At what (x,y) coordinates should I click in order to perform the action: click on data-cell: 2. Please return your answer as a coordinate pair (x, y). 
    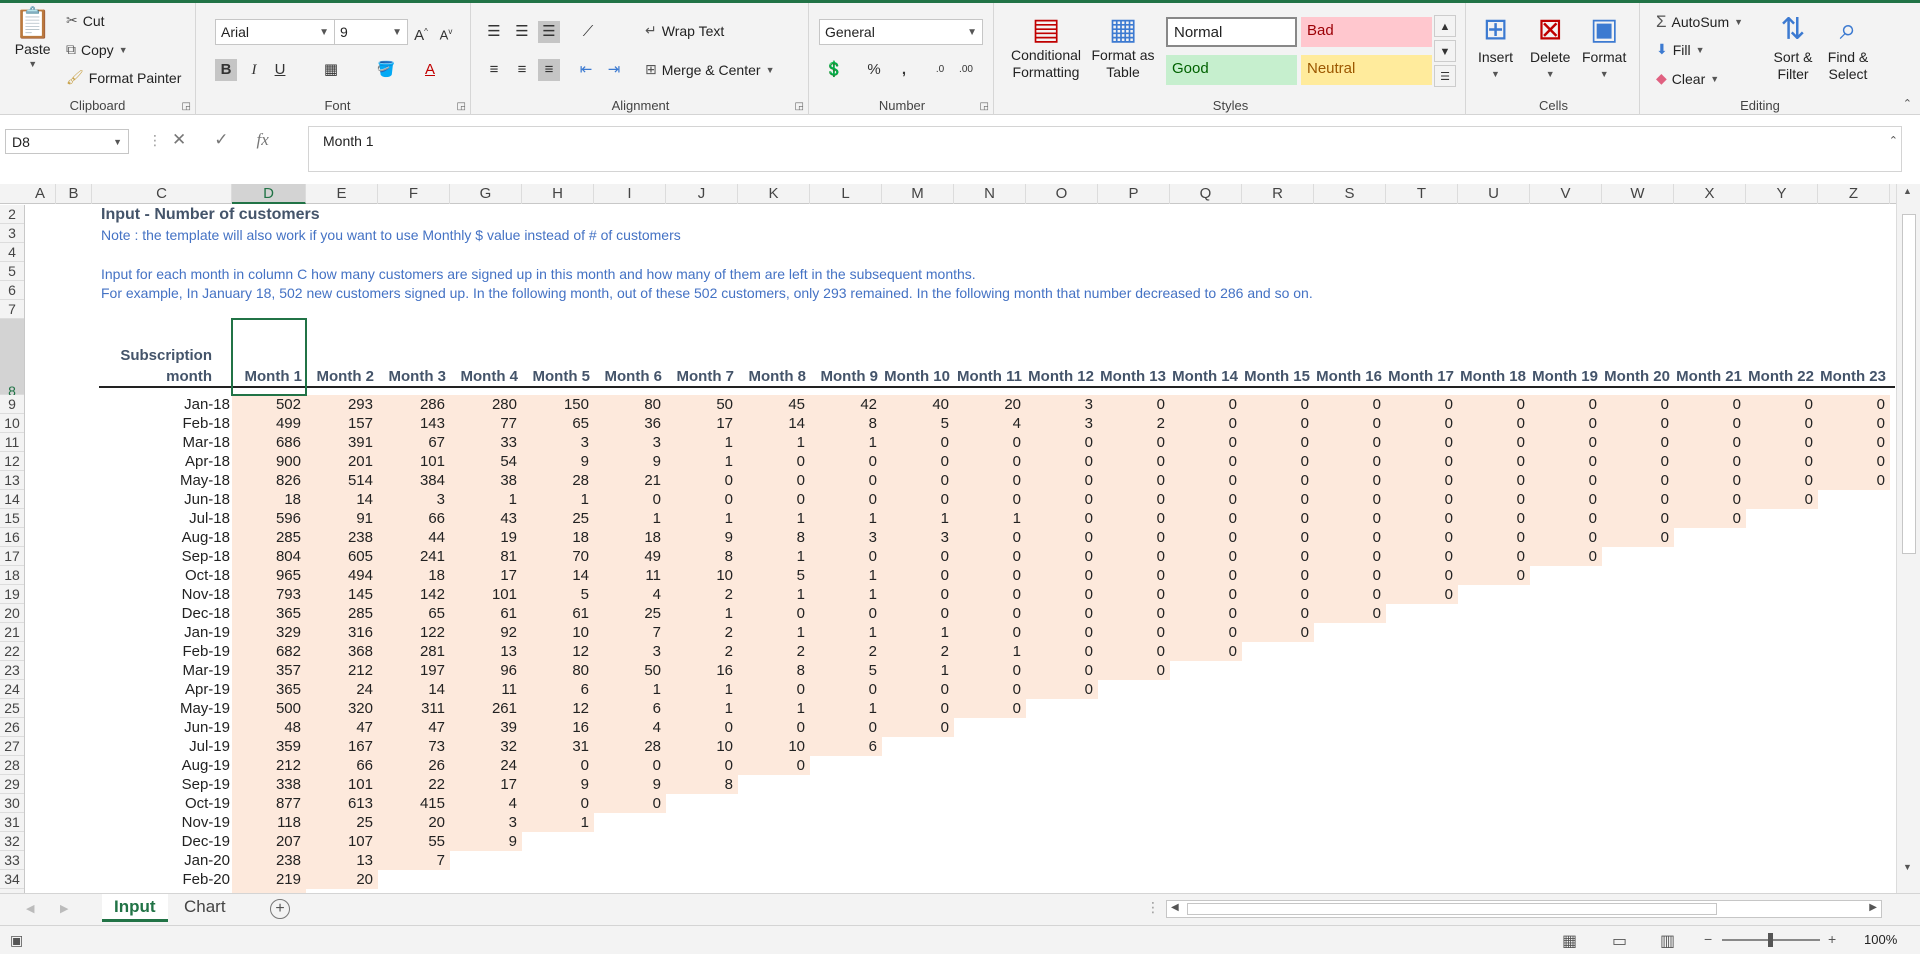
    Looking at the image, I should click on (702, 651).